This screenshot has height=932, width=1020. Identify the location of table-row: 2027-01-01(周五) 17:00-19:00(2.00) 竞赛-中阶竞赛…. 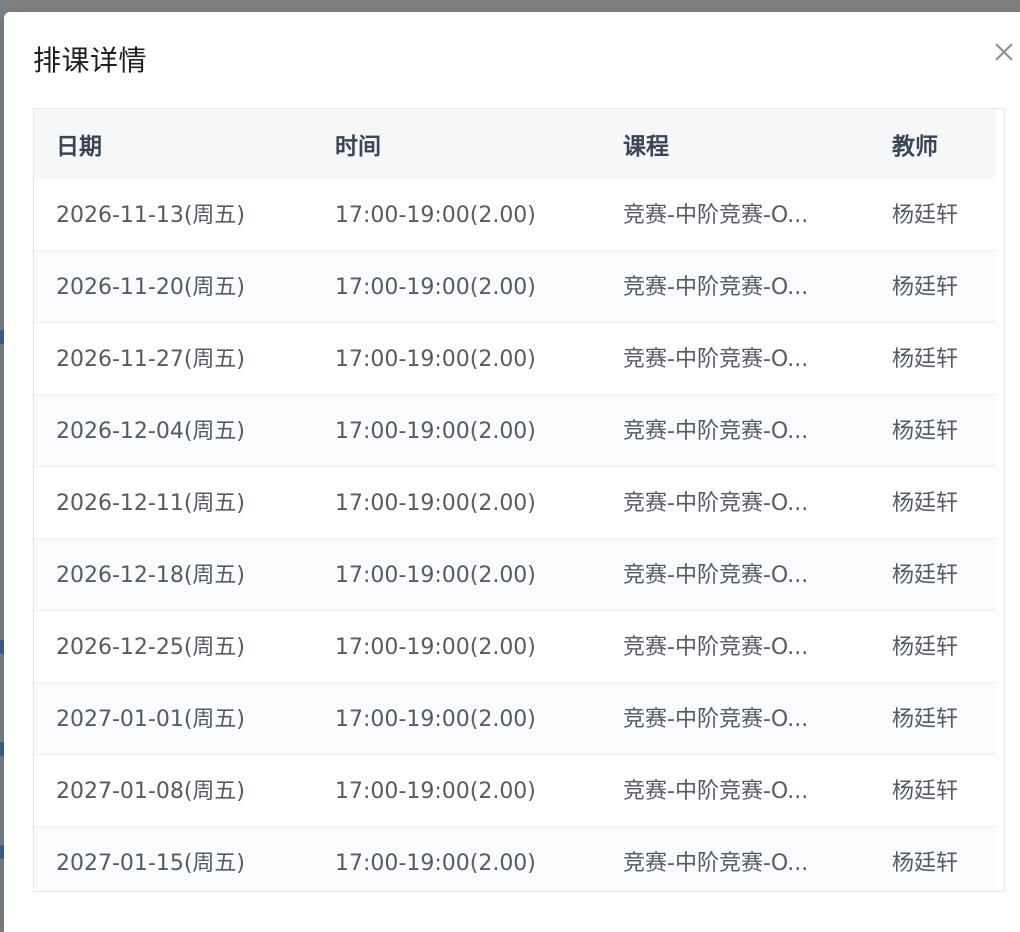
(515, 719).